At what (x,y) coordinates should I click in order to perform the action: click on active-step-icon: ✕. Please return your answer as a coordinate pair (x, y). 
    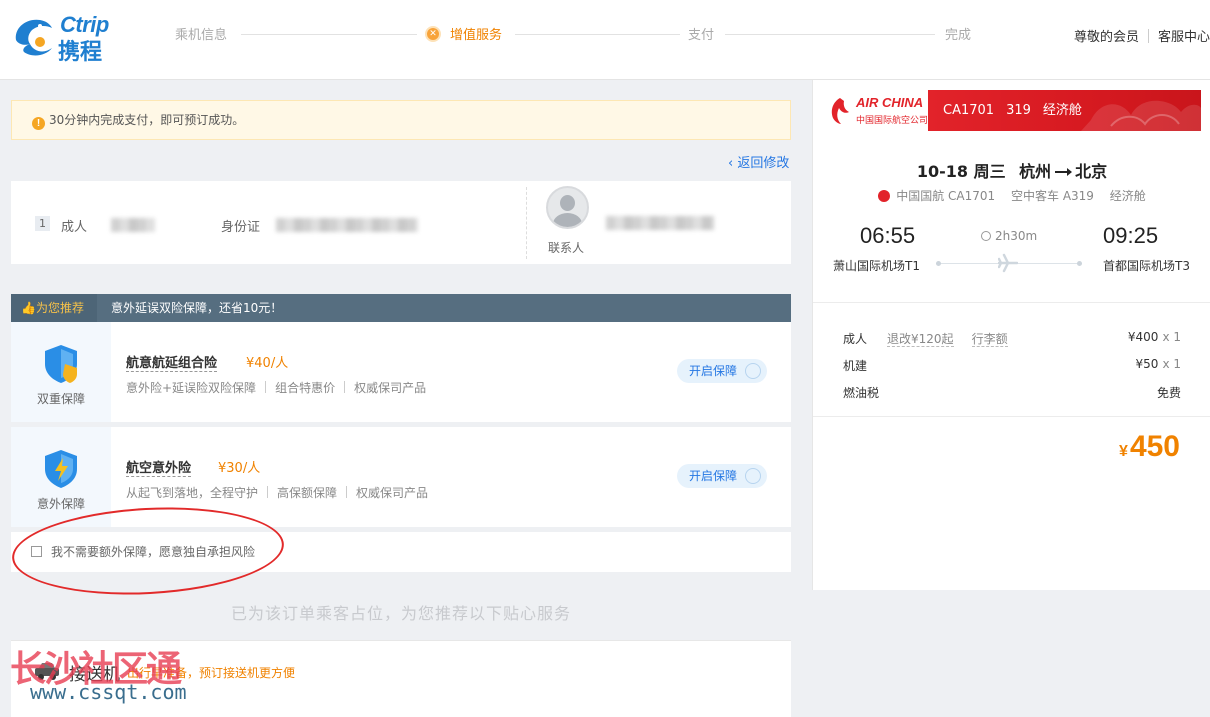
    Looking at the image, I should click on (433, 34).